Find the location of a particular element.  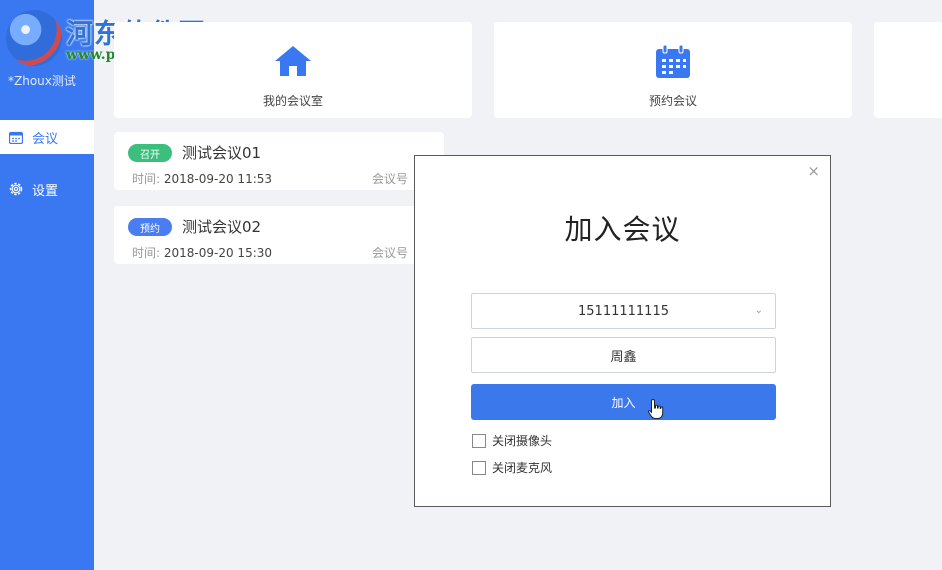

mute-camera-option: 关闭摄像头 is located at coordinates (512, 440).